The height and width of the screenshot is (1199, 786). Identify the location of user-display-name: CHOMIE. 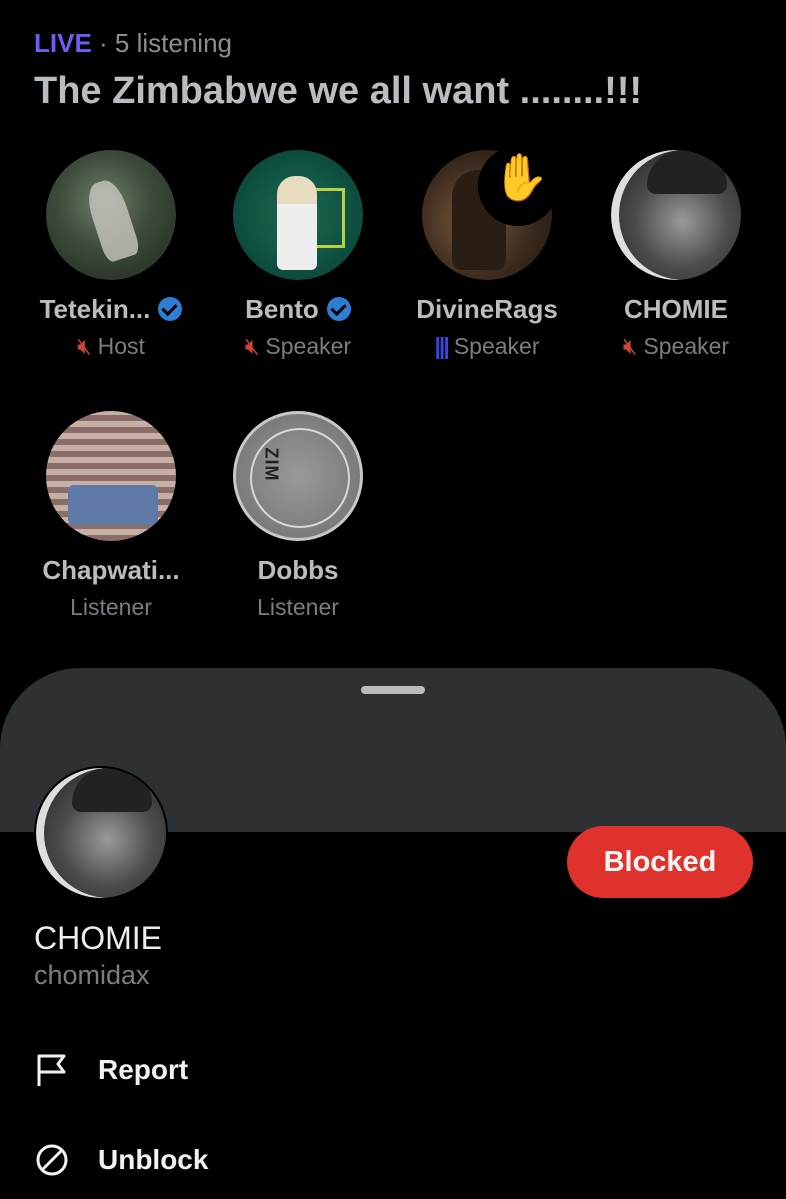
(98, 938).